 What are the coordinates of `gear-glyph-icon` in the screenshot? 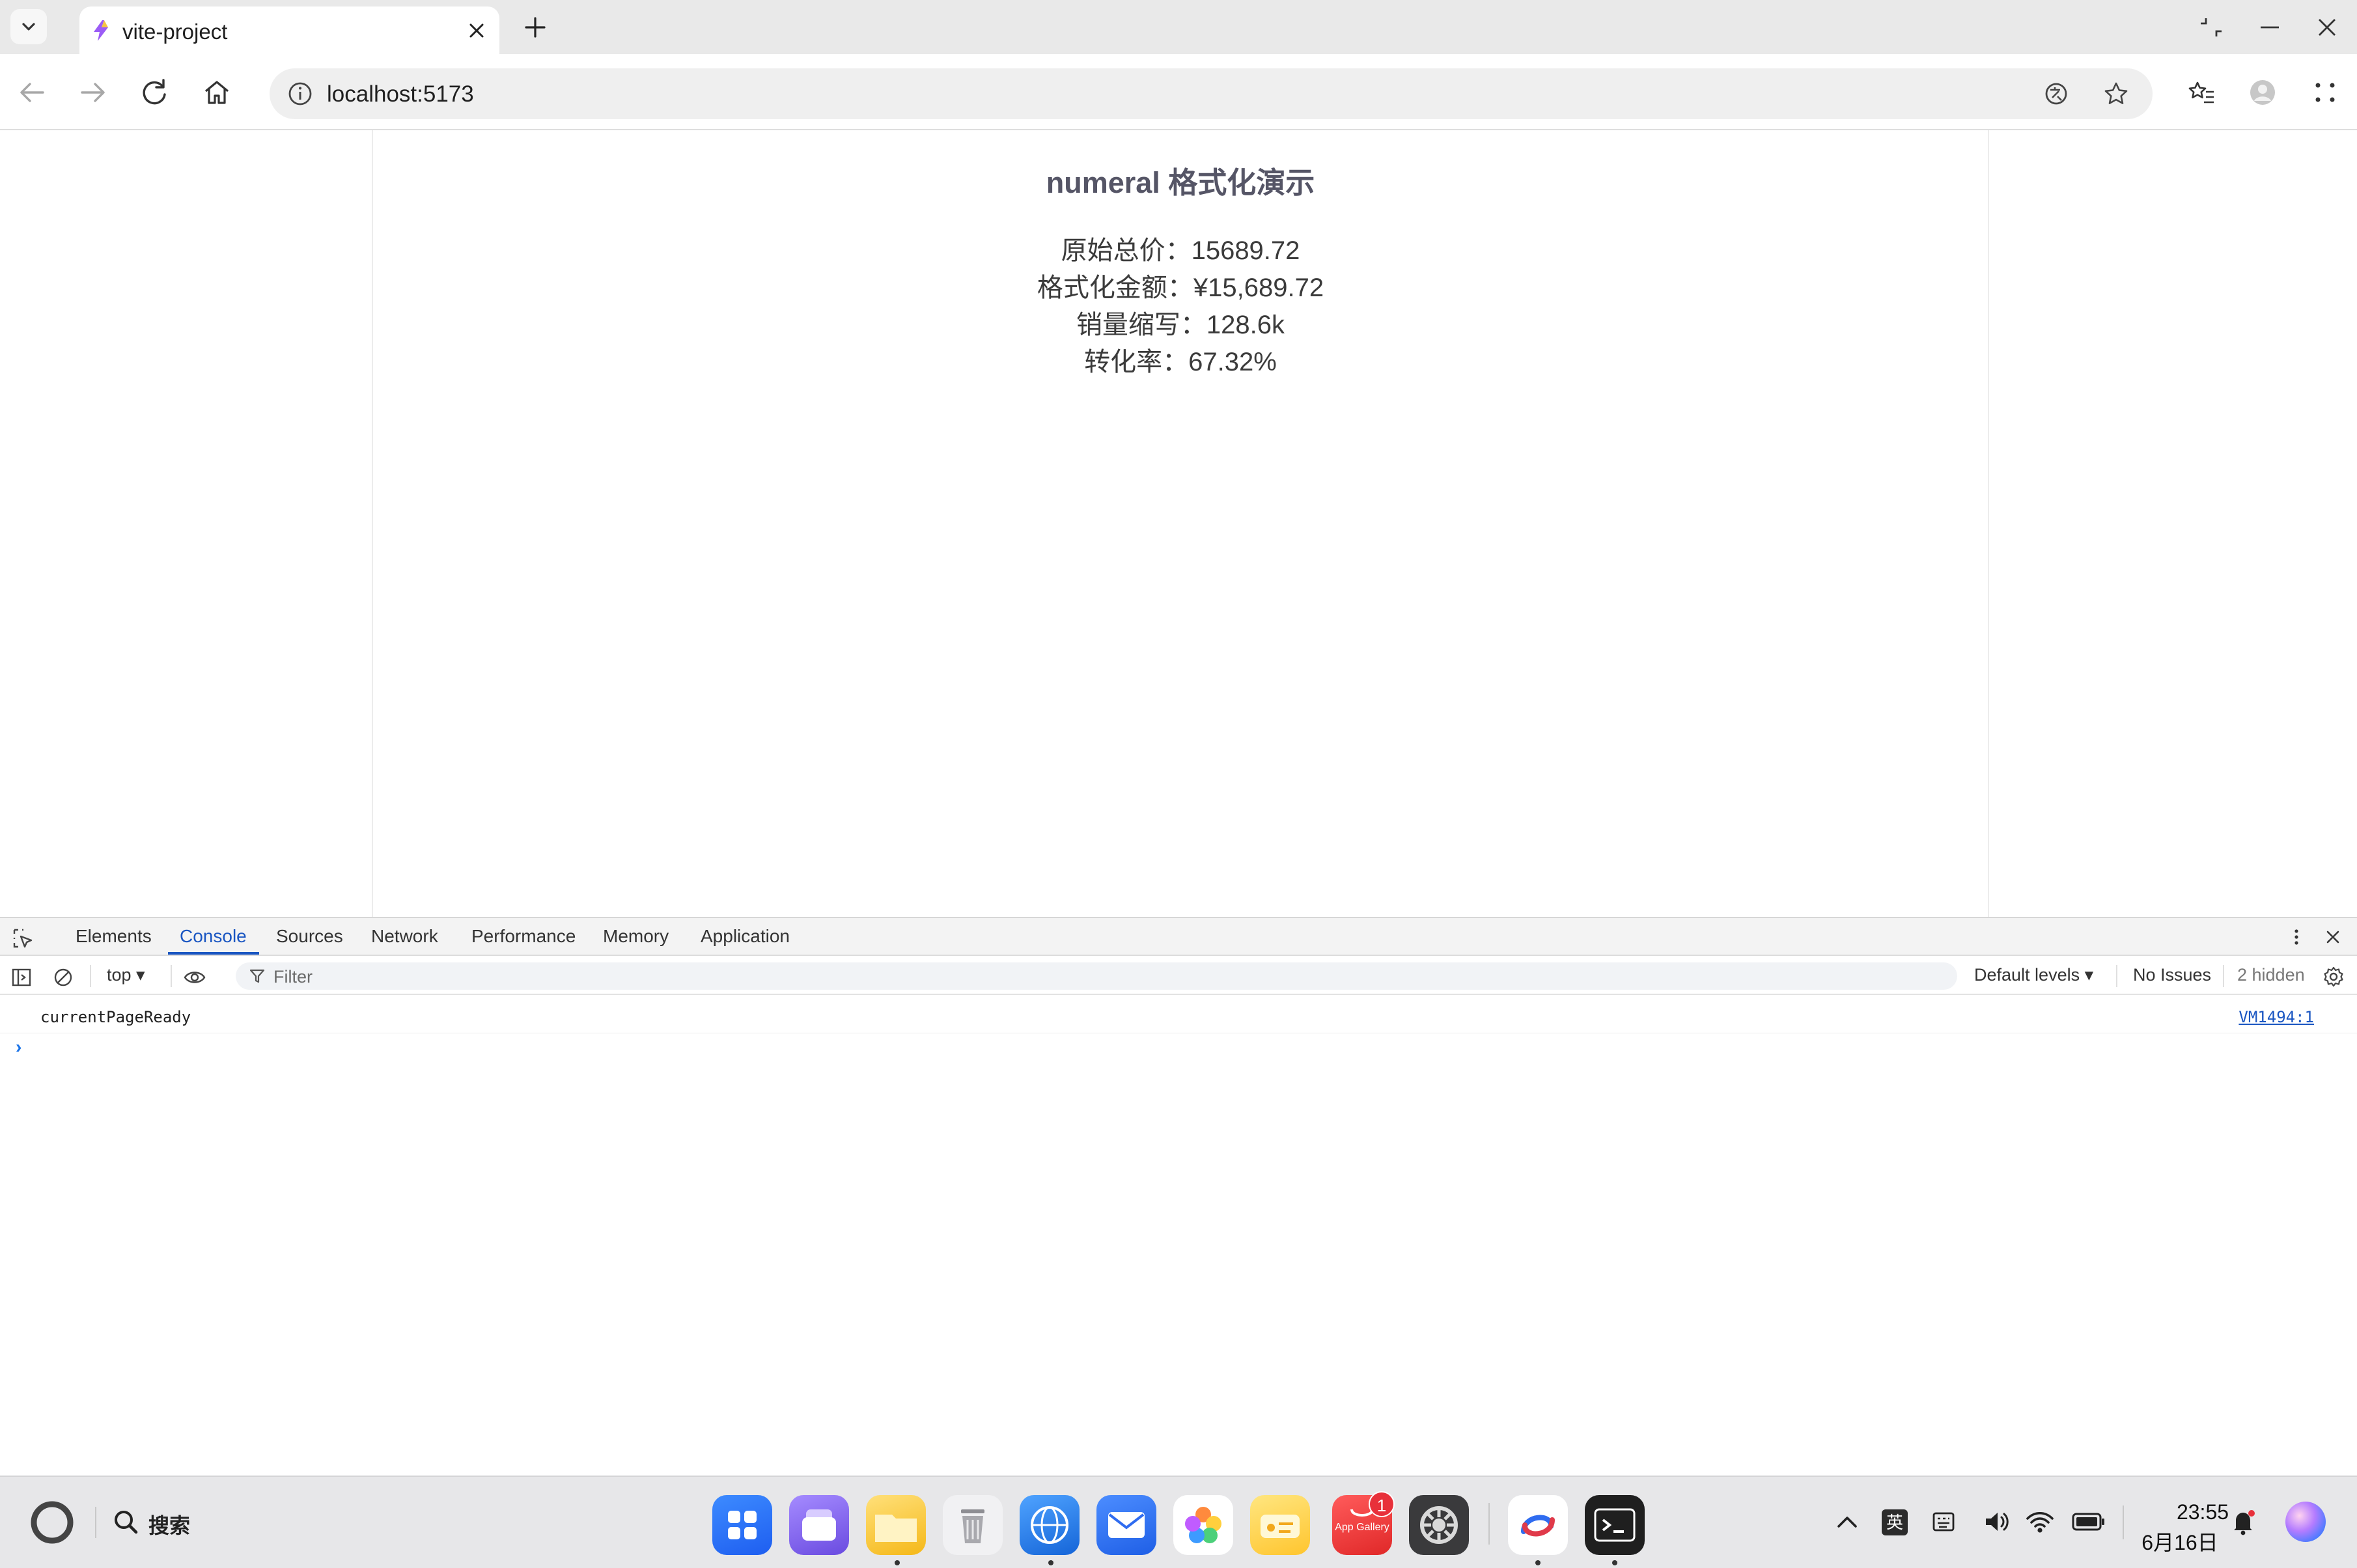 It's located at (1439, 1525).